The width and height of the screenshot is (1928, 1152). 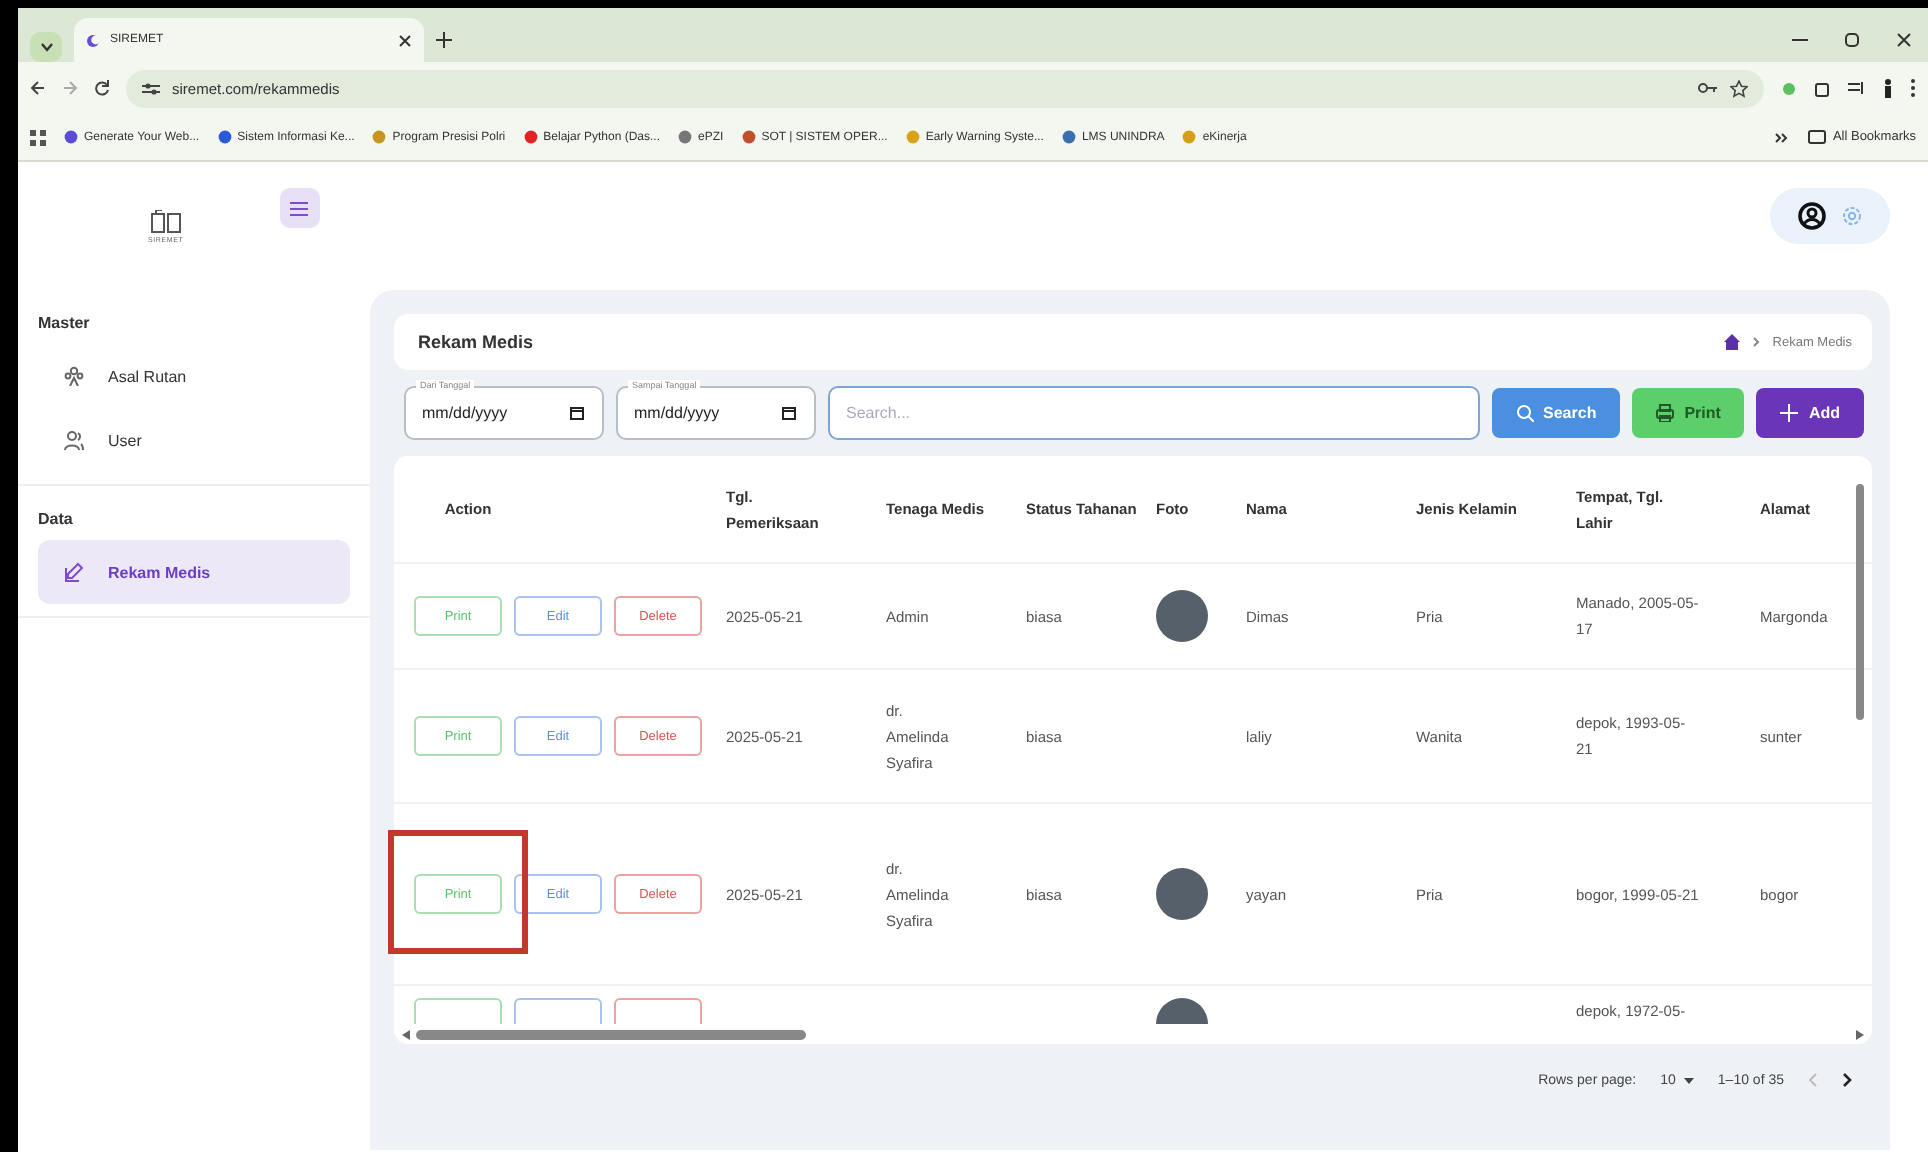 What do you see at coordinates (1789, 88) in the screenshot?
I see `extension-dot-icon` at bounding box center [1789, 88].